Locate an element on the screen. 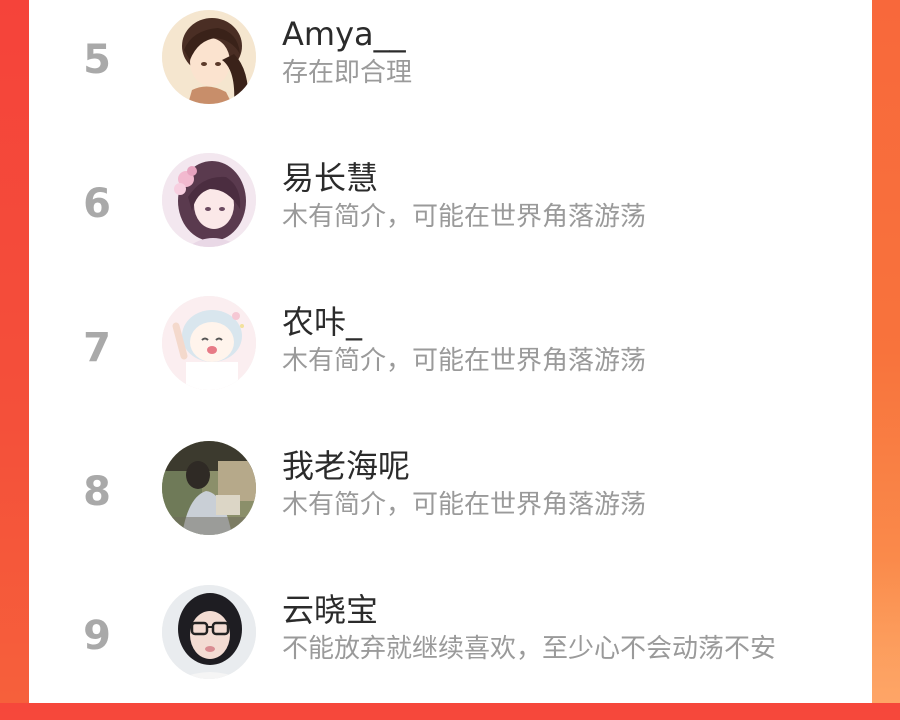 The height and width of the screenshot is (720, 900). anime-boy-avatar-icon is located at coordinates (209, 57).